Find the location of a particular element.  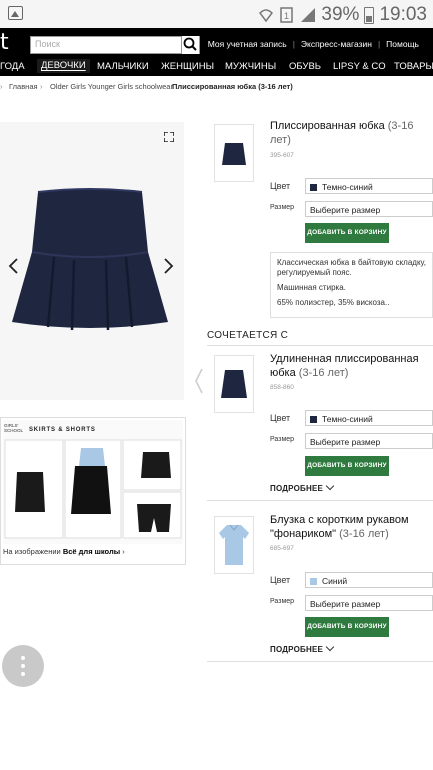

breadcrumb-home: Главная is located at coordinates (23, 86).